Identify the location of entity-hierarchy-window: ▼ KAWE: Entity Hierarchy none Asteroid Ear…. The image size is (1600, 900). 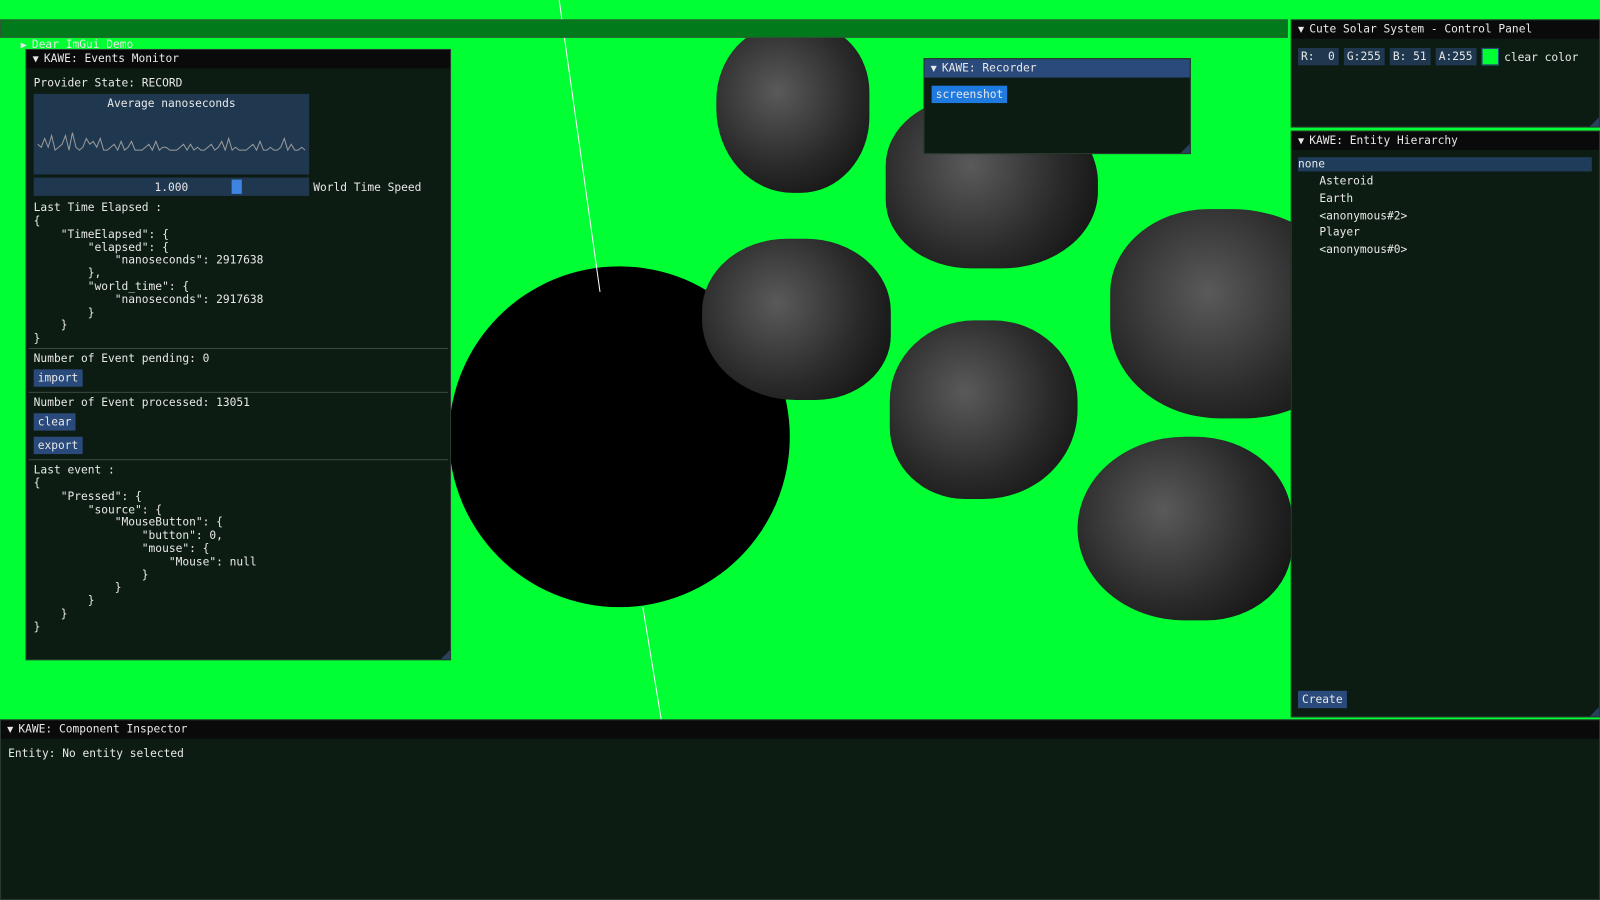
(1445, 424).